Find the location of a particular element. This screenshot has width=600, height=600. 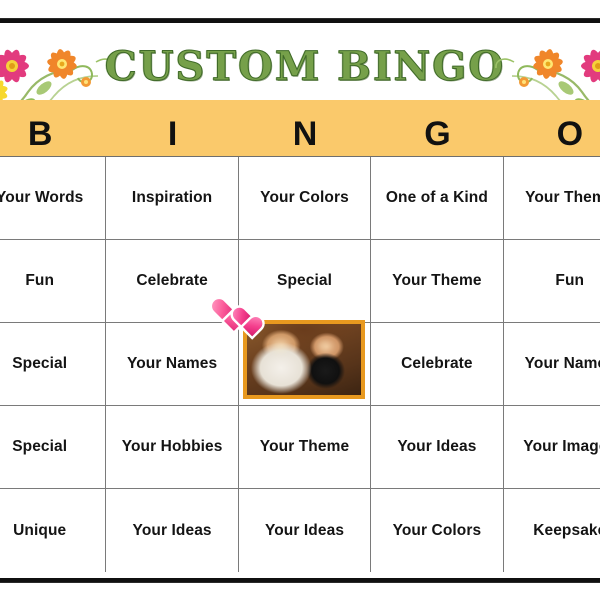

bingo-letter-i: I is located at coordinates (172, 133).